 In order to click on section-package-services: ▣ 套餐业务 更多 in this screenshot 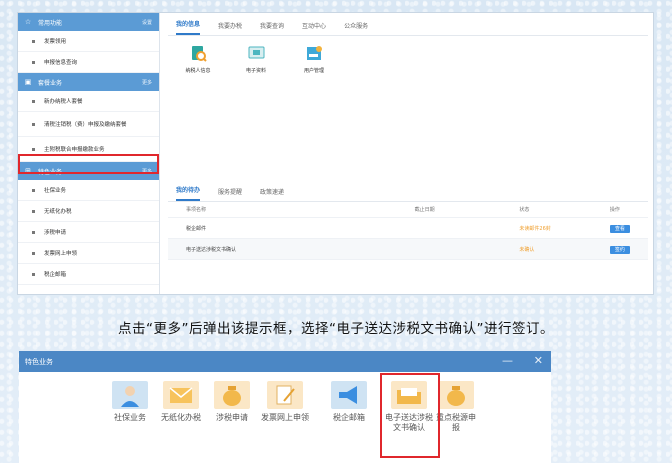, I will do `click(88, 82)`.